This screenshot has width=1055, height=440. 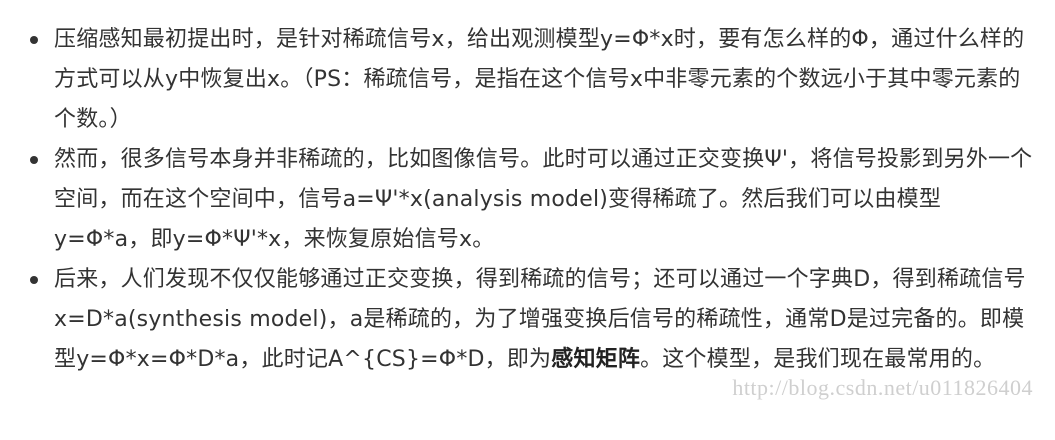 I want to click on bullet-text-after: 。这个模型，是我们现在最常用的。, so click(x=818, y=359).